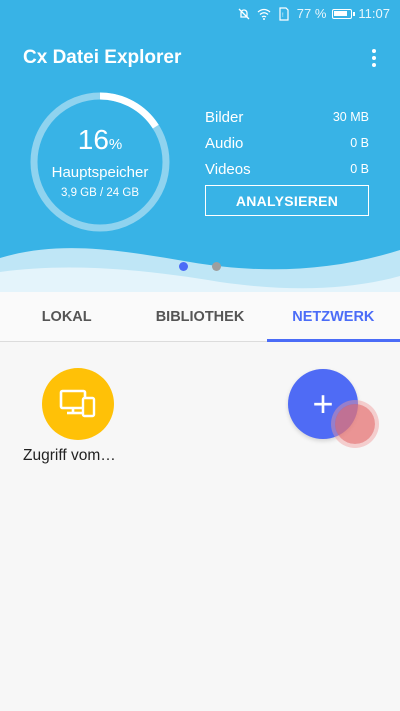 This screenshot has width=400, height=711. Describe the element at coordinates (287, 169) in the screenshot. I see `stat-row-videos: Videos 0 B` at that location.